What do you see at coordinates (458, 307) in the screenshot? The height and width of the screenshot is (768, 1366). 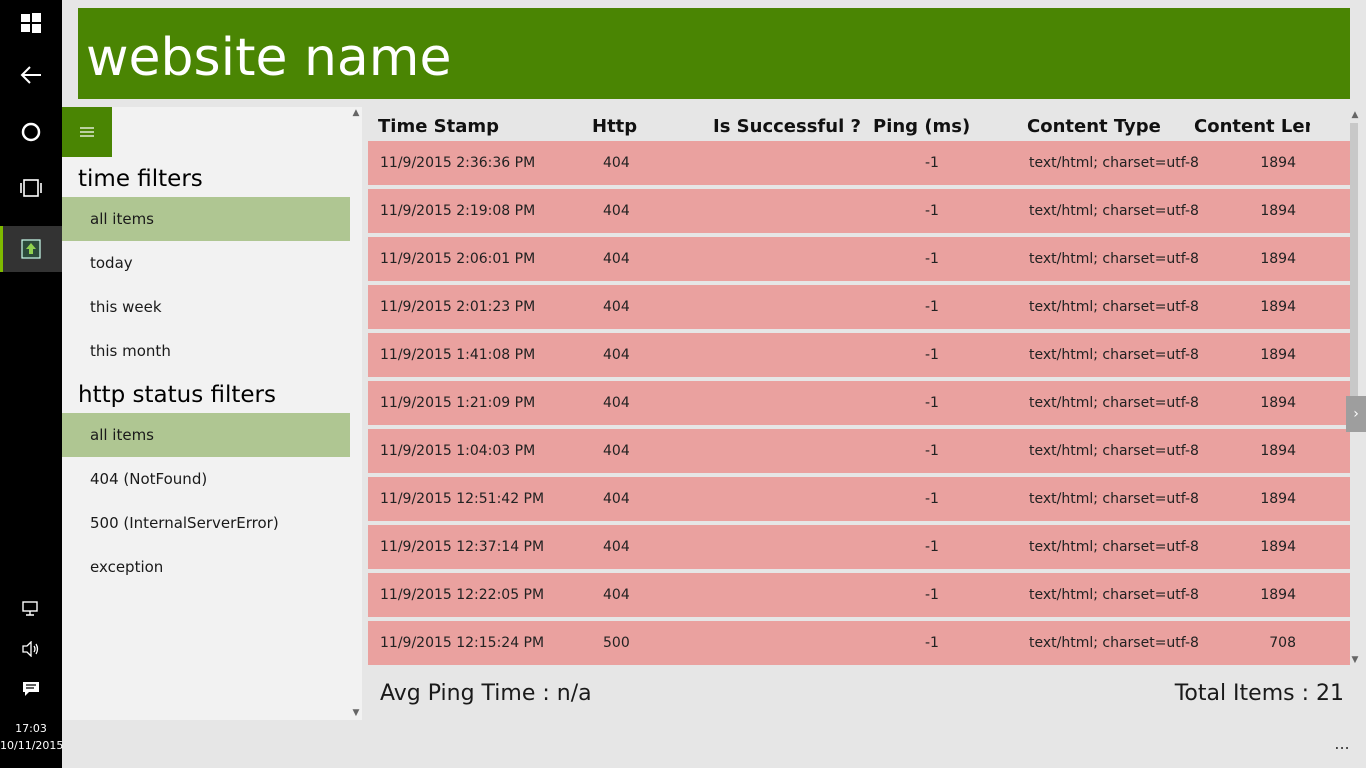 I see `cell-time-stamp: 11/9/2015 2:01:23 PM` at bounding box center [458, 307].